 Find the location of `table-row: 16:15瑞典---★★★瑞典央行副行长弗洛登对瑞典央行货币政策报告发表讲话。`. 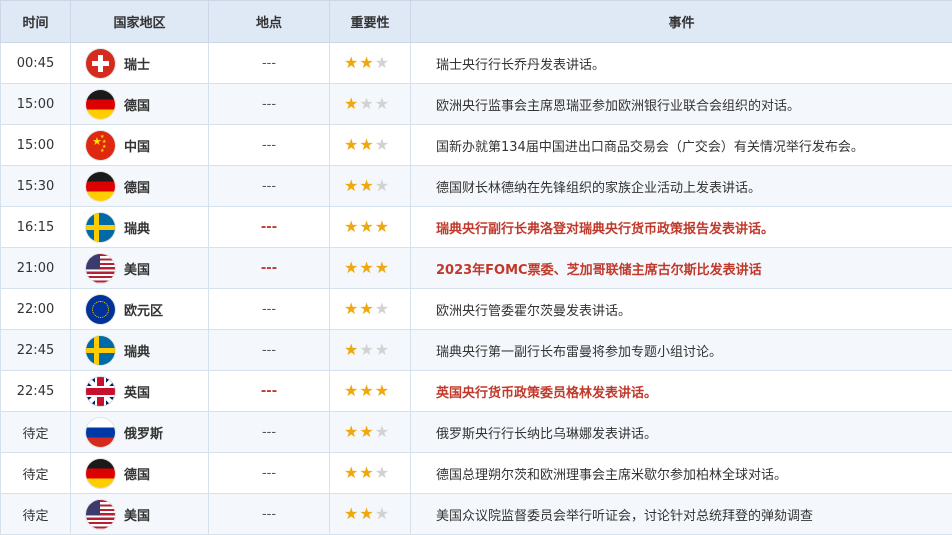

table-row: 16:15瑞典---★★★瑞典央行副行长弗洛登对瑞典央行货币政策报告发表讲话。 is located at coordinates (476, 227).